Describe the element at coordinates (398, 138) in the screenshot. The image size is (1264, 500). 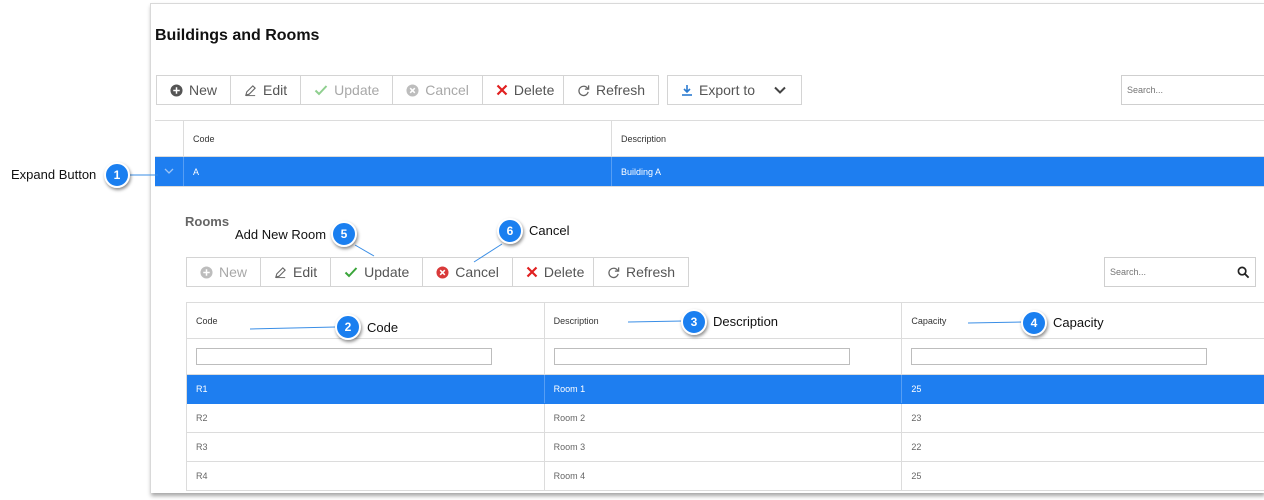
I see `column-header-code: Code` at that location.